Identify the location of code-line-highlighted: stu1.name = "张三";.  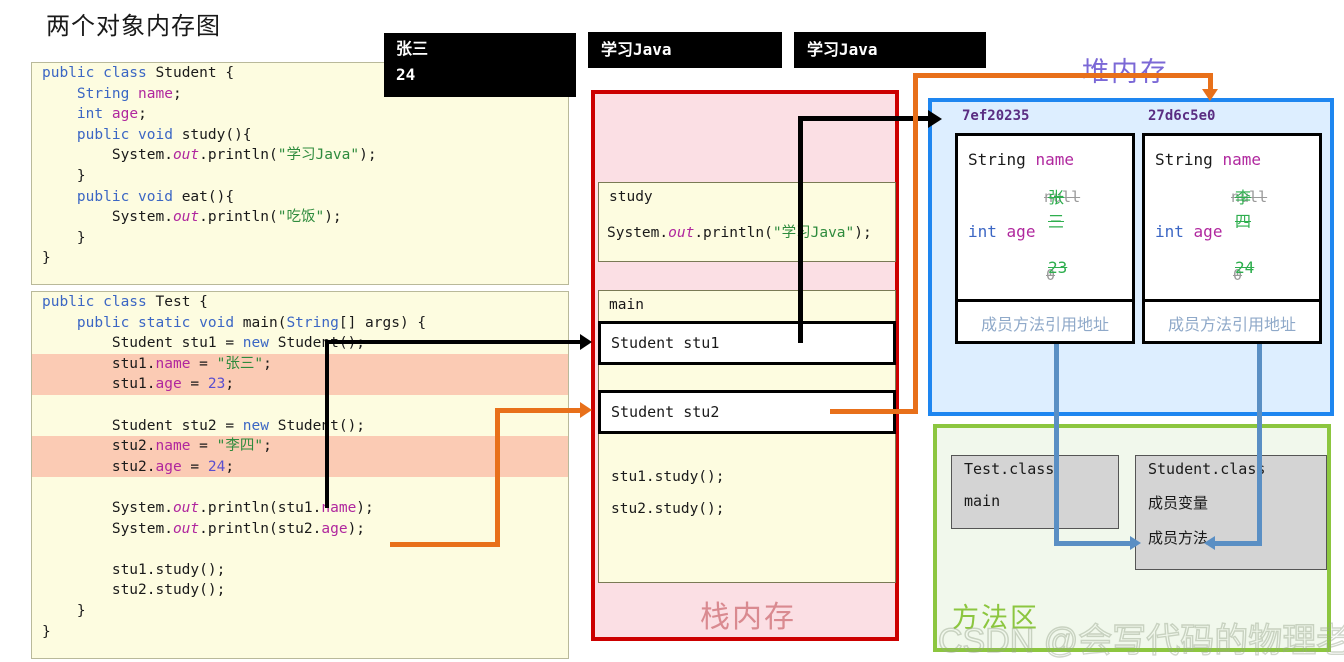
(300, 364).